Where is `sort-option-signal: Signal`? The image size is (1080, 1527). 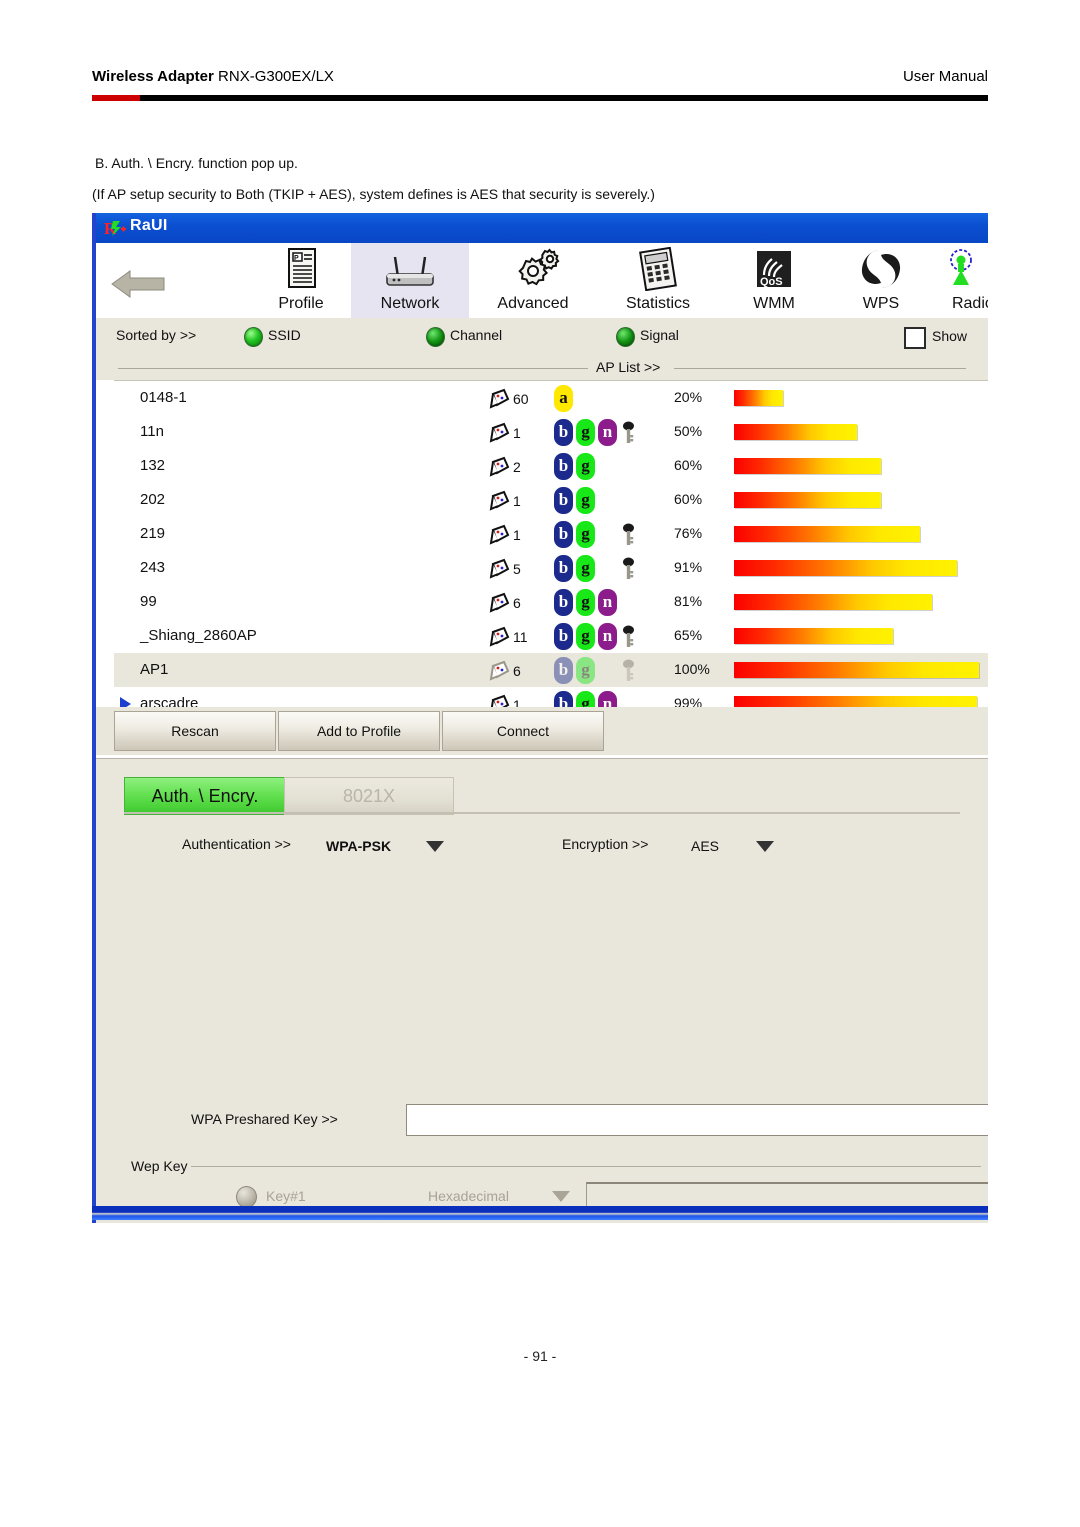
sort-option-signal: Signal is located at coordinates (666, 336).